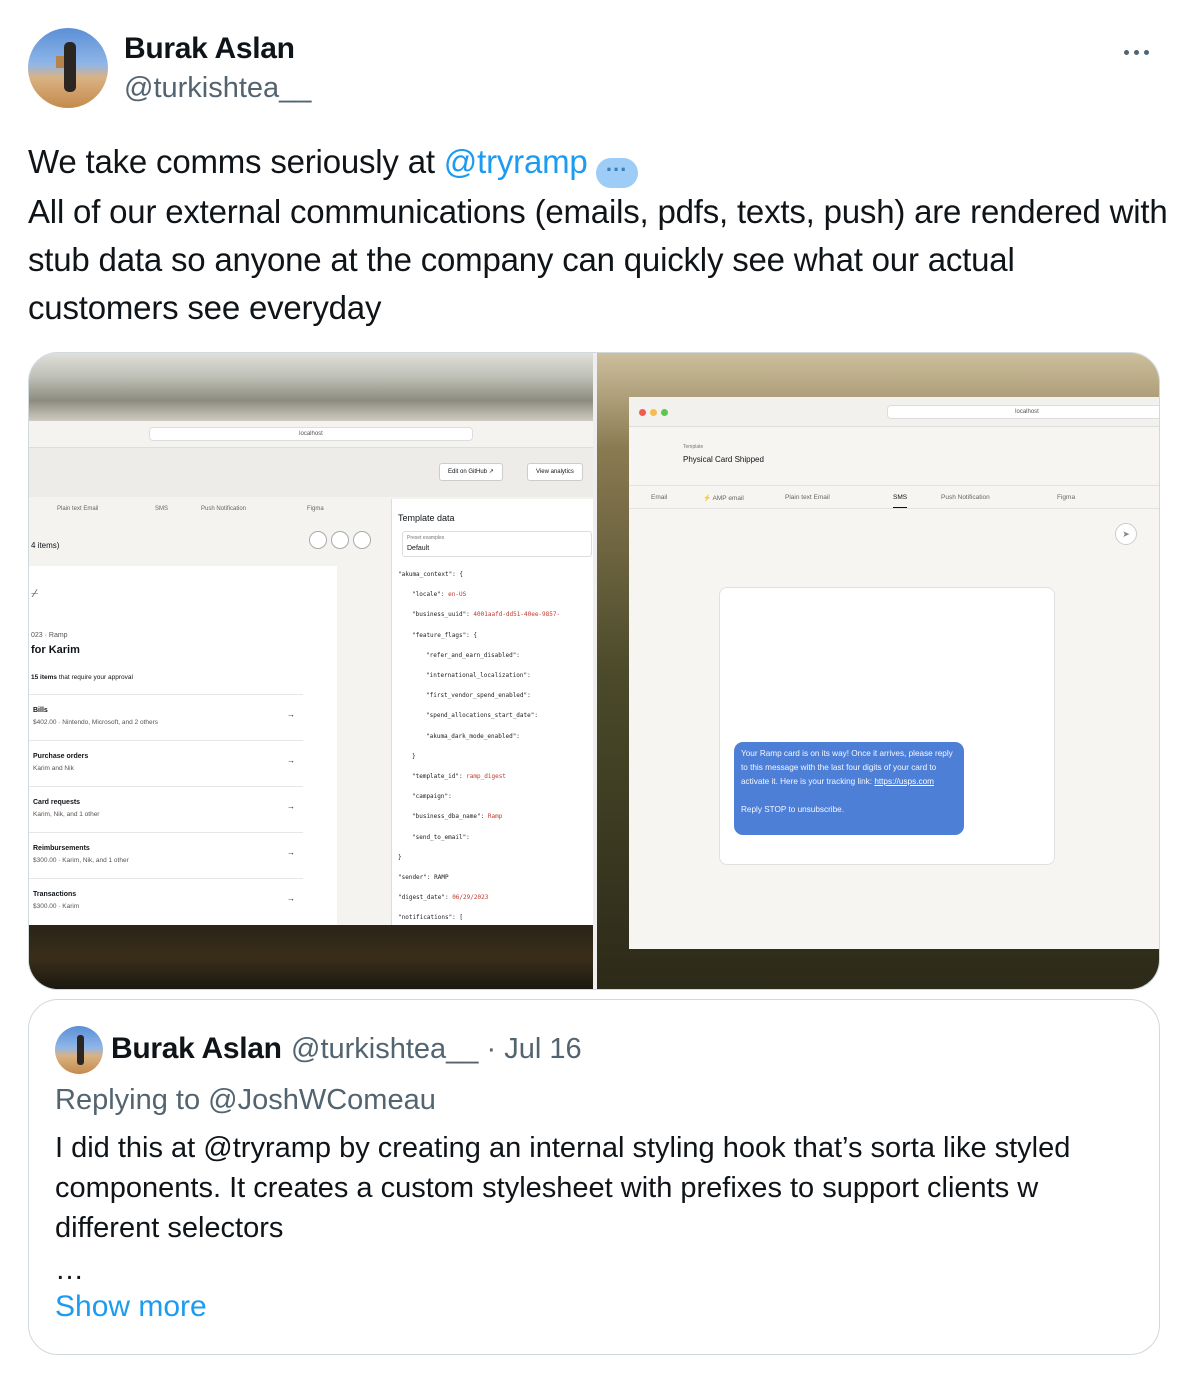 The height and width of the screenshot is (1376, 1184). What do you see at coordinates (1140, 48) in the screenshot?
I see `more-horizontal-icon` at bounding box center [1140, 48].